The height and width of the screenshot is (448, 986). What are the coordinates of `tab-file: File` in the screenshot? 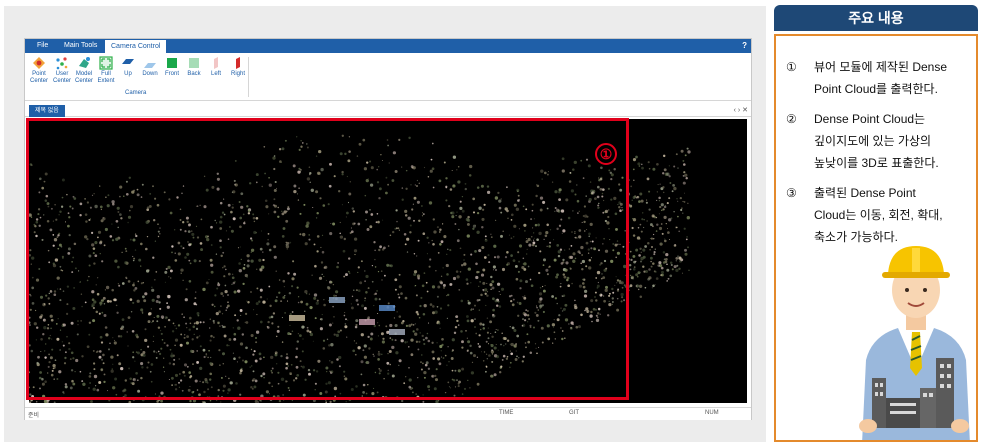 It's located at (42, 46).